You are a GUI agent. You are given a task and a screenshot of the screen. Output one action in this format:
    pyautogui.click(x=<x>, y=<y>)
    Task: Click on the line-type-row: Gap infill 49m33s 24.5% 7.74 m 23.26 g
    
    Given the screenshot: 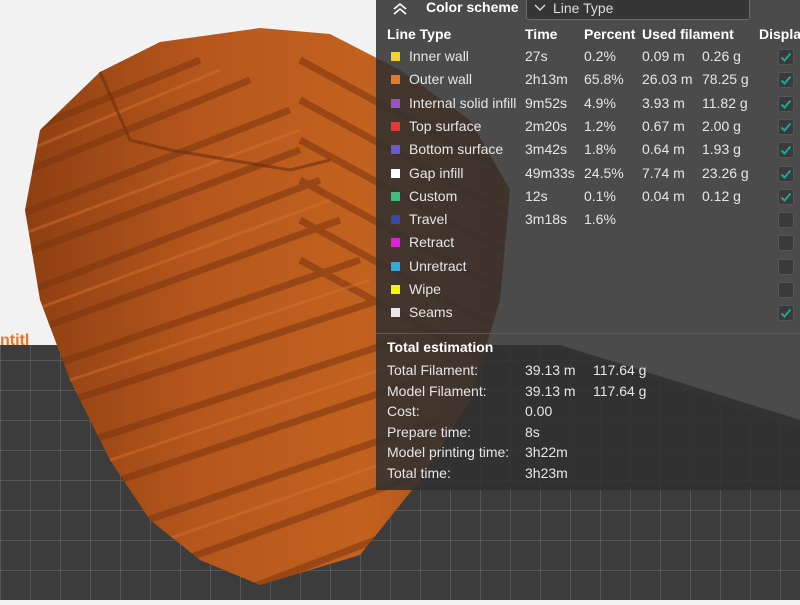 What is the action you would take?
    pyautogui.click(x=588, y=174)
    